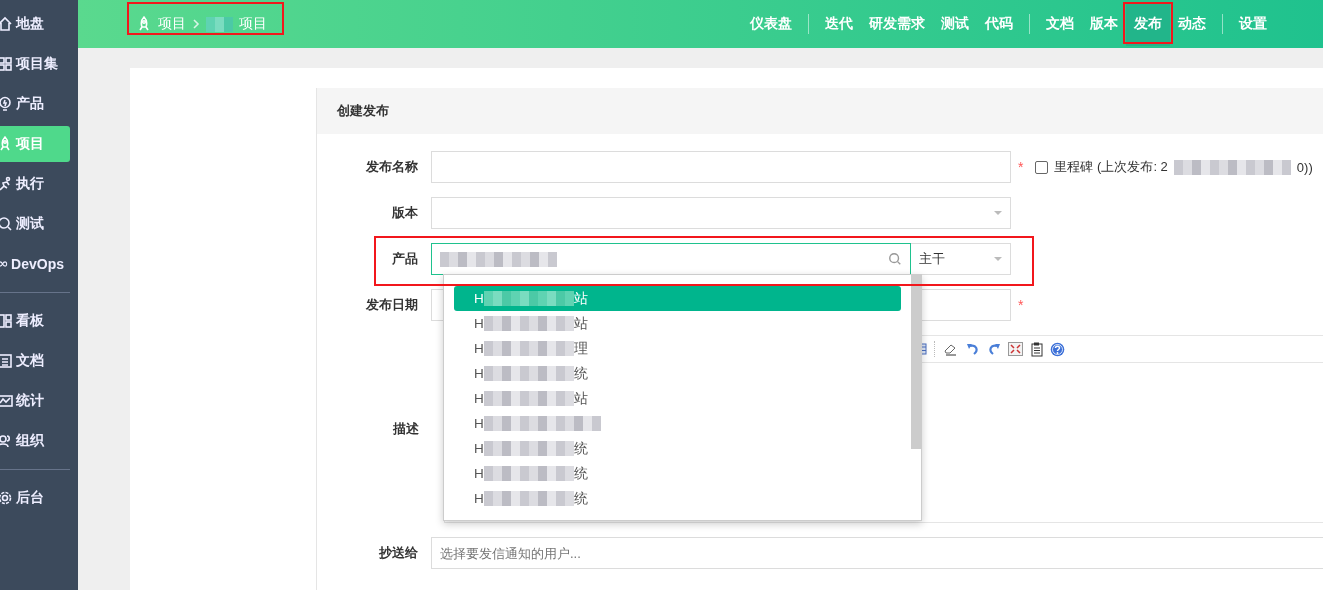 The image size is (1323, 590). Describe the element at coordinates (820, 111) in the screenshot. I see `form-title: 创建发布` at that location.